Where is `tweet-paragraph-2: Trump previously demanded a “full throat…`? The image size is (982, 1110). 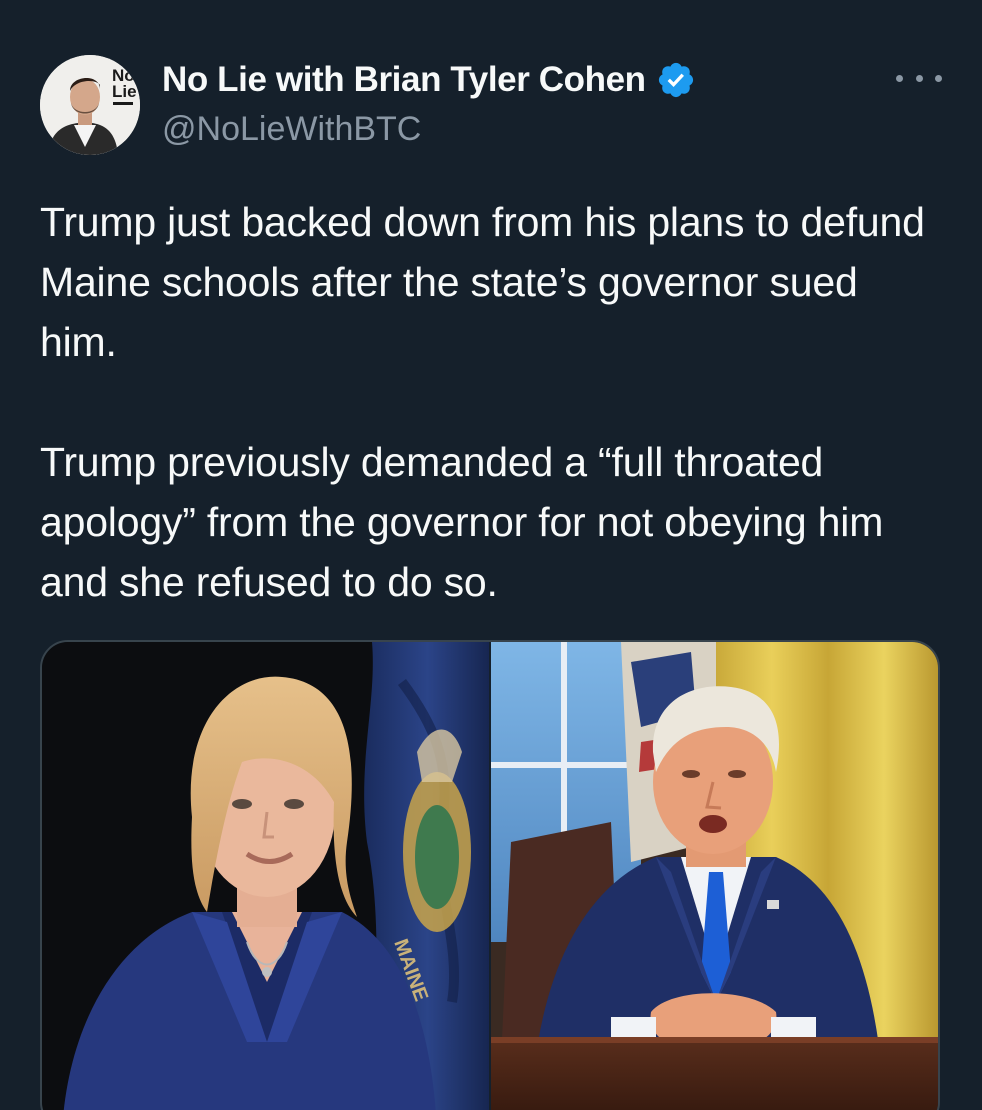 tweet-paragraph-2: Trump previously demanded a “full throat… is located at coordinates (462, 522).